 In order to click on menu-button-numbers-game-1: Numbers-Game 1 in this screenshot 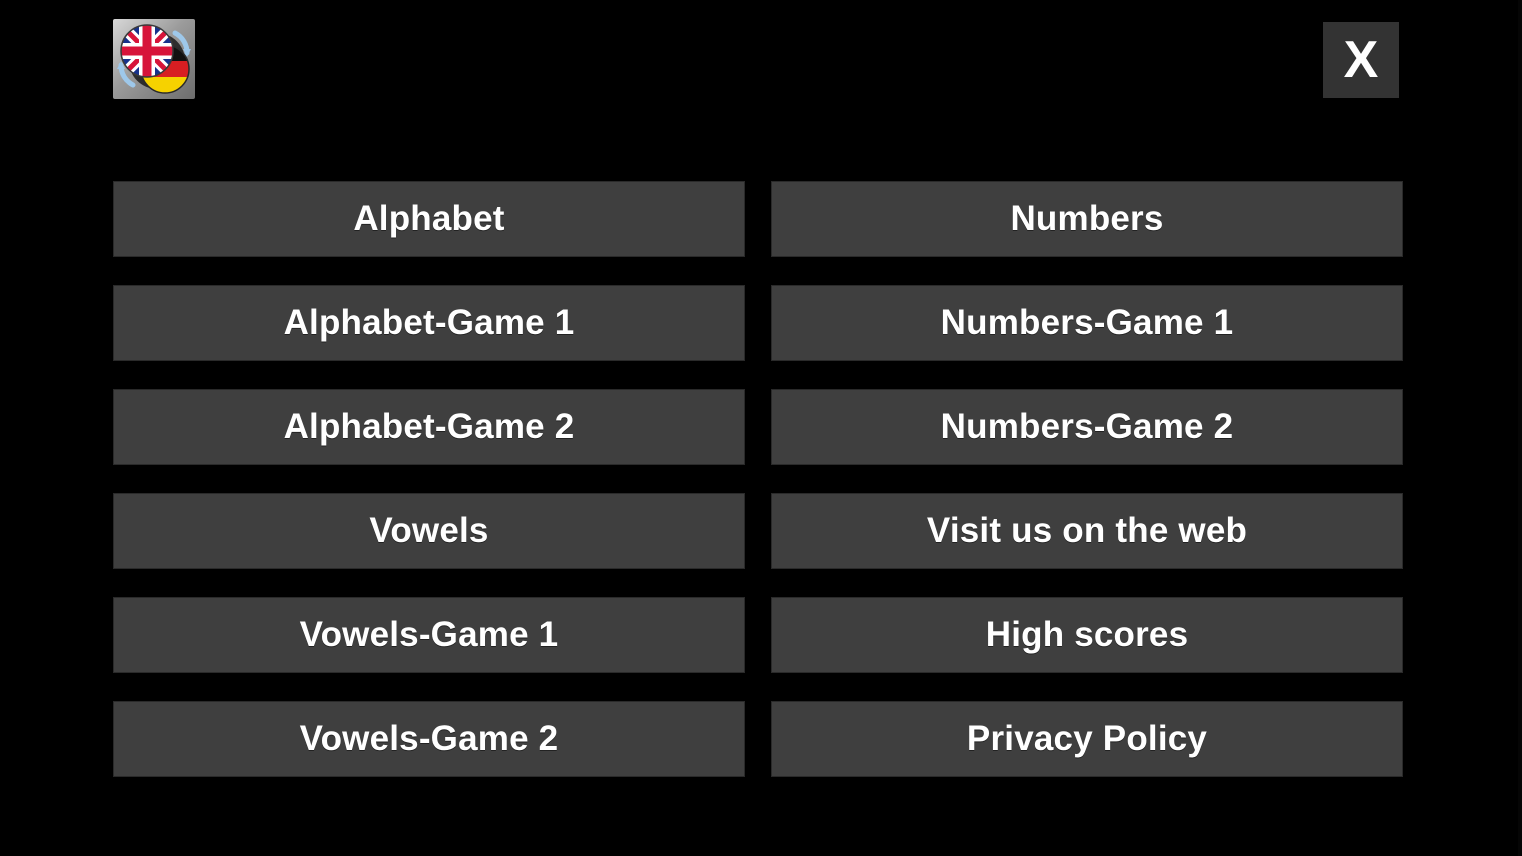, I will do `click(1087, 323)`.